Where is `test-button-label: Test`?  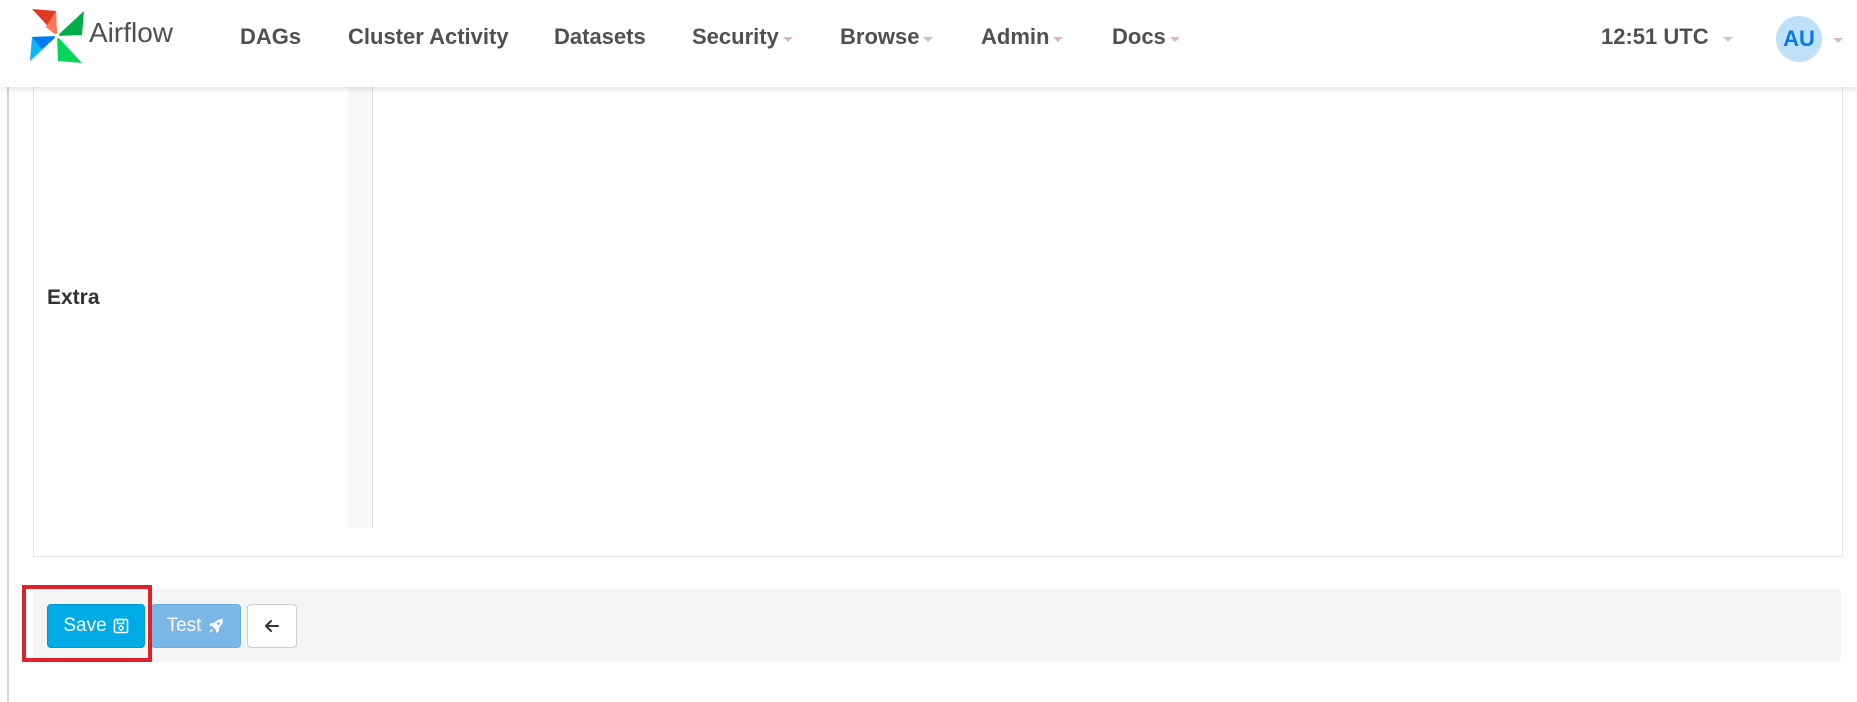
test-button-label: Test is located at coordinates (184, 625).